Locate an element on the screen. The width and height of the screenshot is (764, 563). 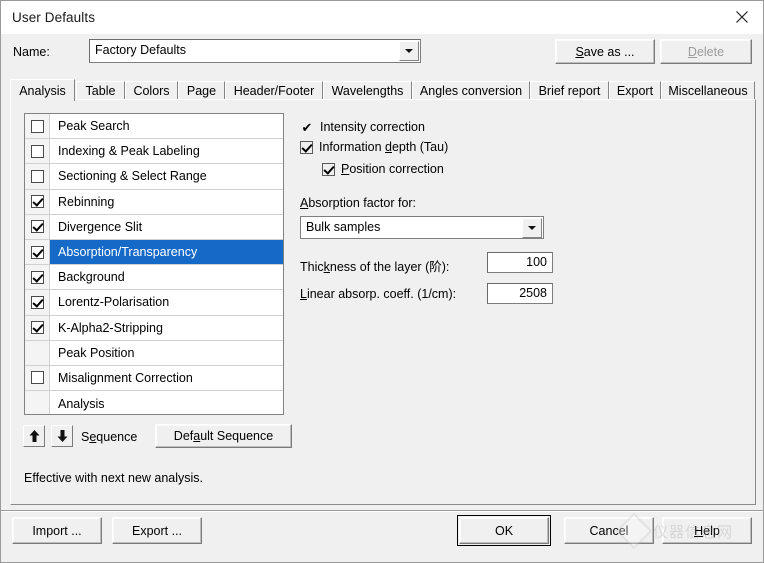
list-item-selected: Absorption/Transparency is located at coordinates (154, 252).